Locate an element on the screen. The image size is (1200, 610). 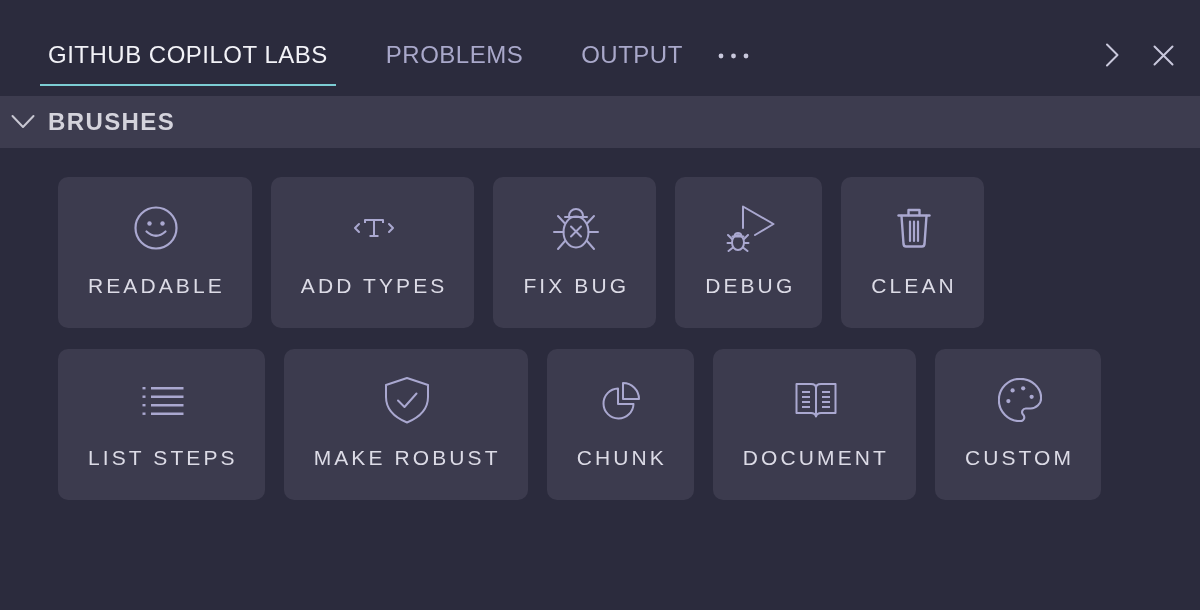
brush-button: LIST STEPS is located at coordinates (161, 424).